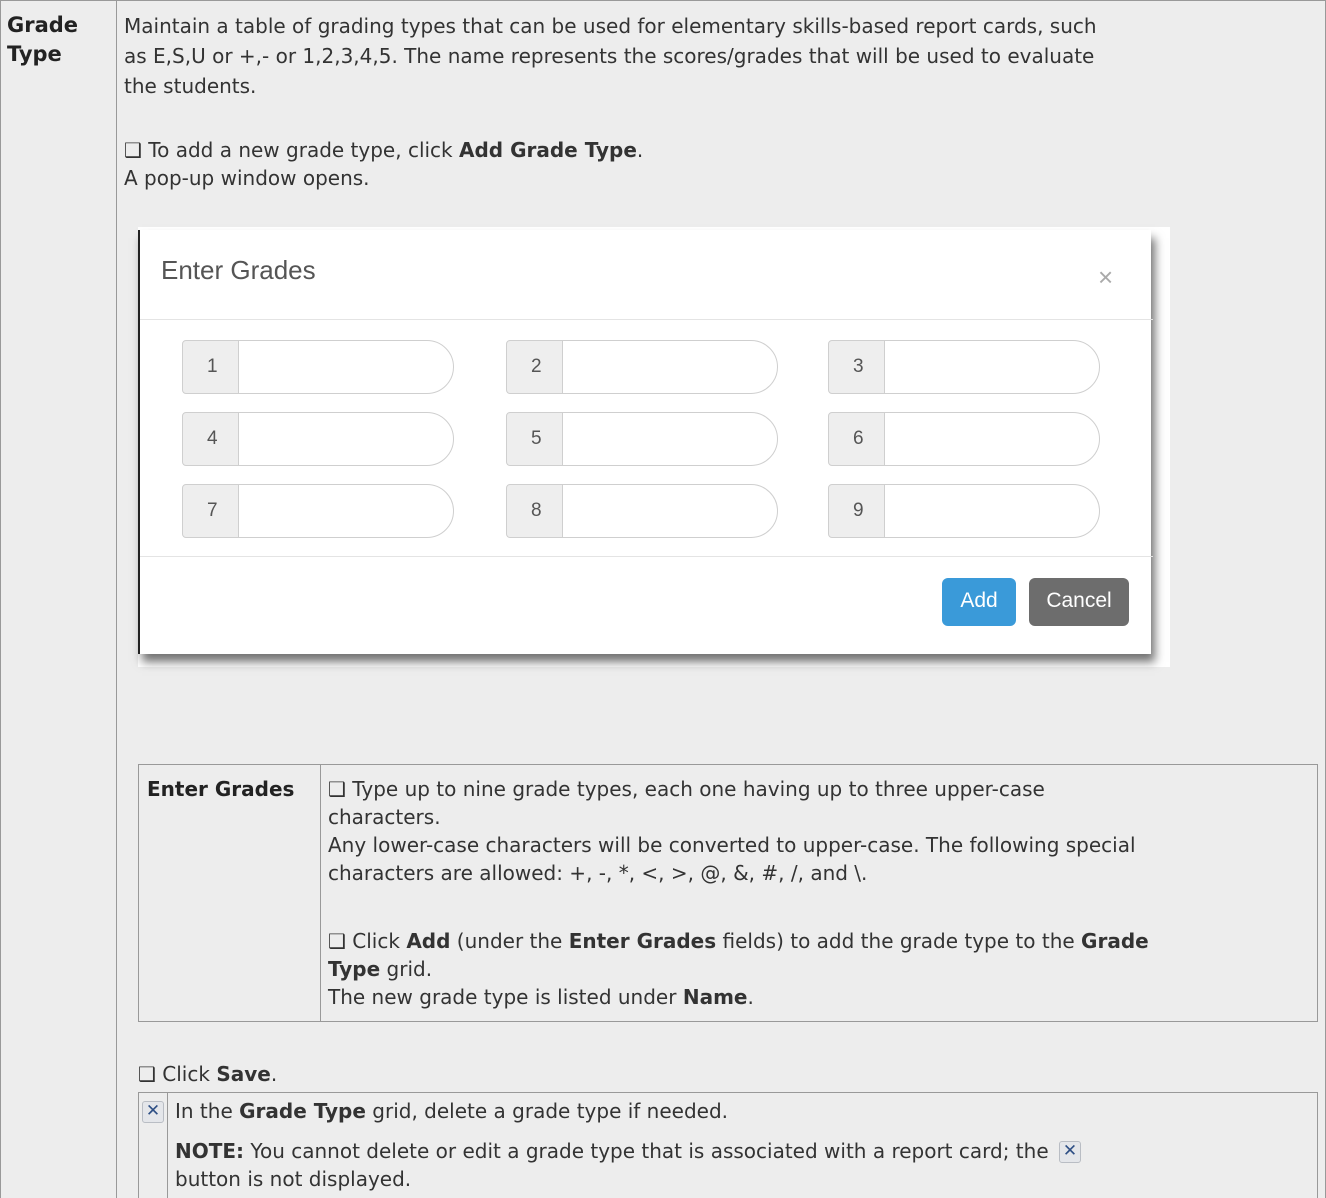 Image resolution: width=1326 pixels, height=1198 pixels. Describe the element at coordinates (354, 969) in the screenshot. I see `type-ref: Type` at that location.